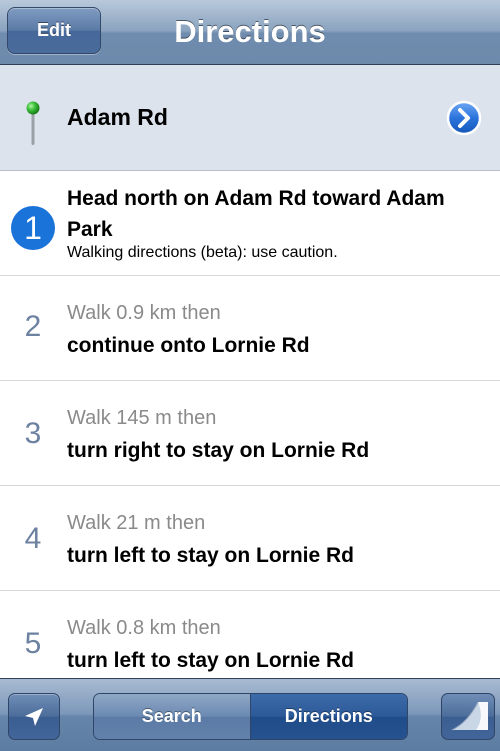  I want to click on step-number-badge: 1, so click(33, 228).